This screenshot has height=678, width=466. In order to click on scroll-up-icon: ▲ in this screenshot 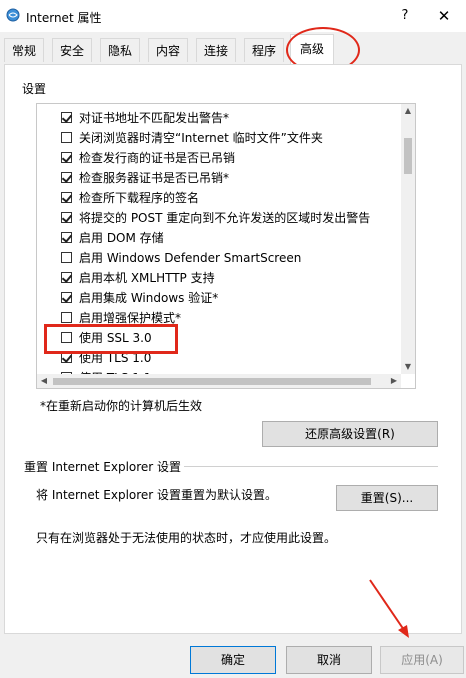, I will do `click(408, 111)`.